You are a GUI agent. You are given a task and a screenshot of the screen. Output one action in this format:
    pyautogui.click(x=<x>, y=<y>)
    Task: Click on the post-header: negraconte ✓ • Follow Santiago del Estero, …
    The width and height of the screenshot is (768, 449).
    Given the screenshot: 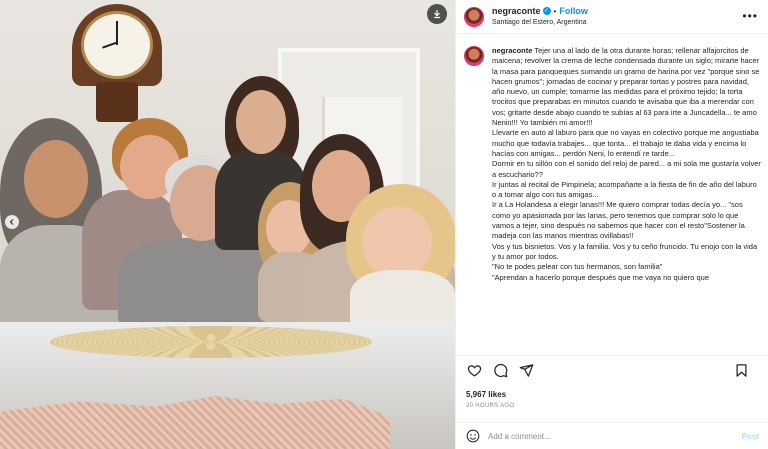 What is the action you would take?
    pyautogui.click(x=612, y=17)
    